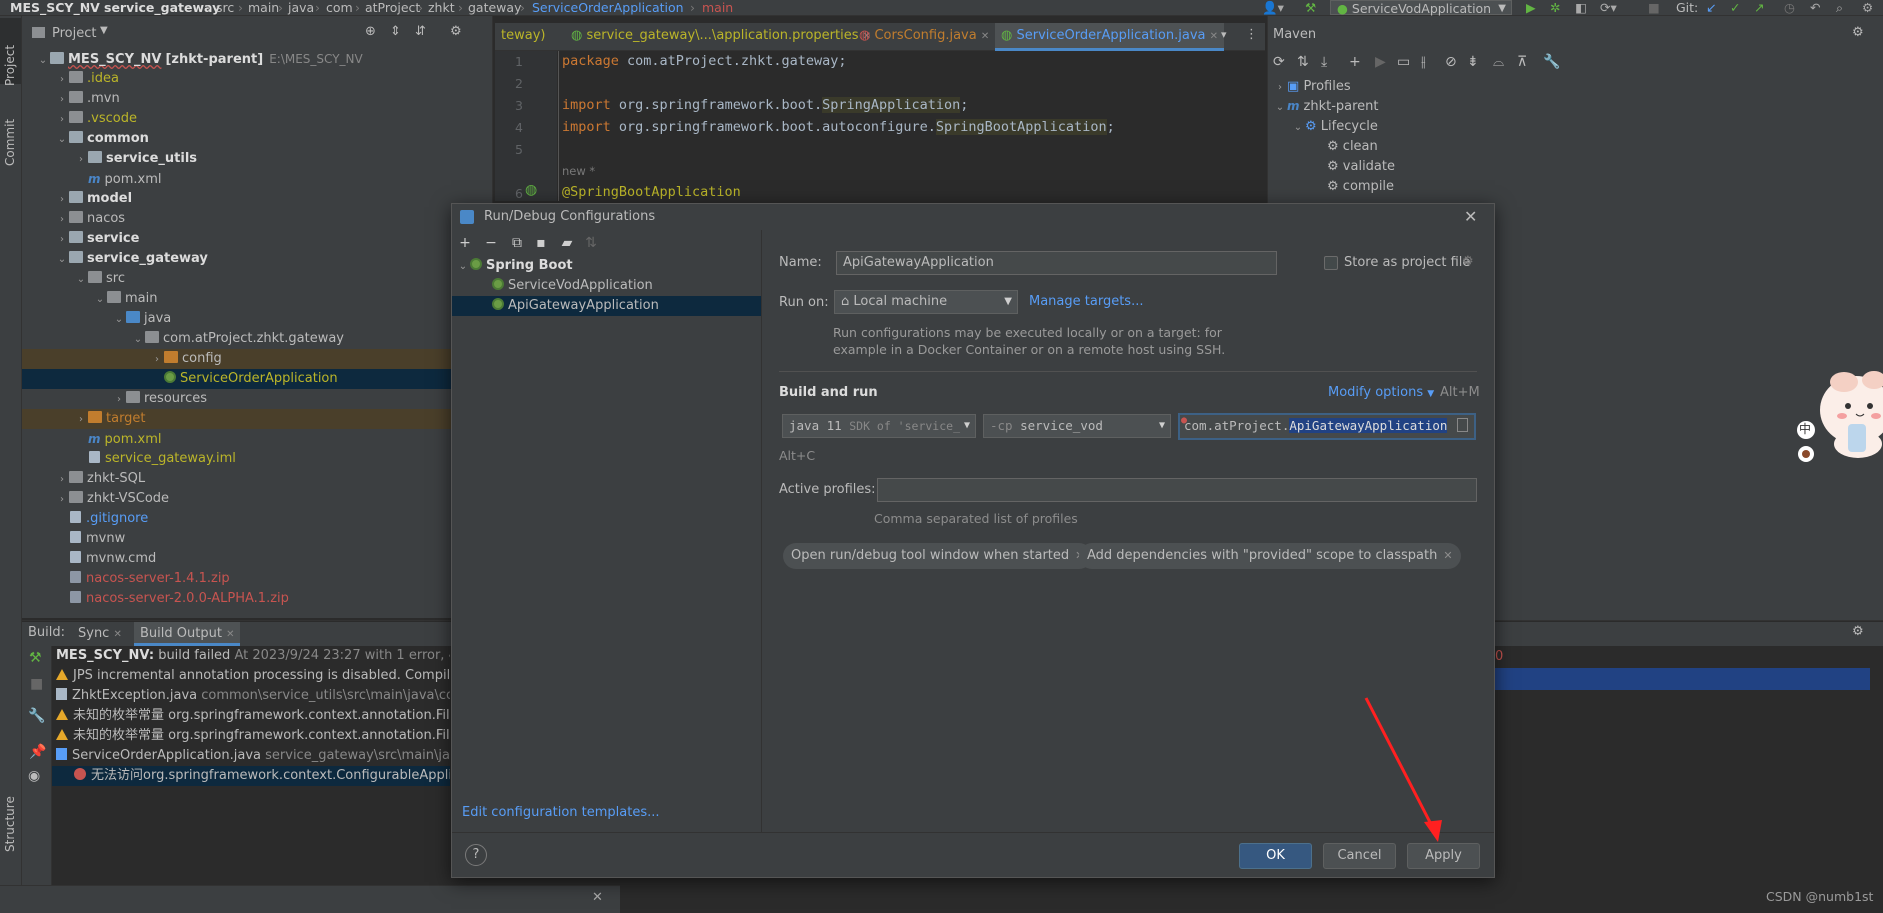 This screenshot has height=913, width=1883. I want to click on tree-item: ⌄ common, so click(246, 139).